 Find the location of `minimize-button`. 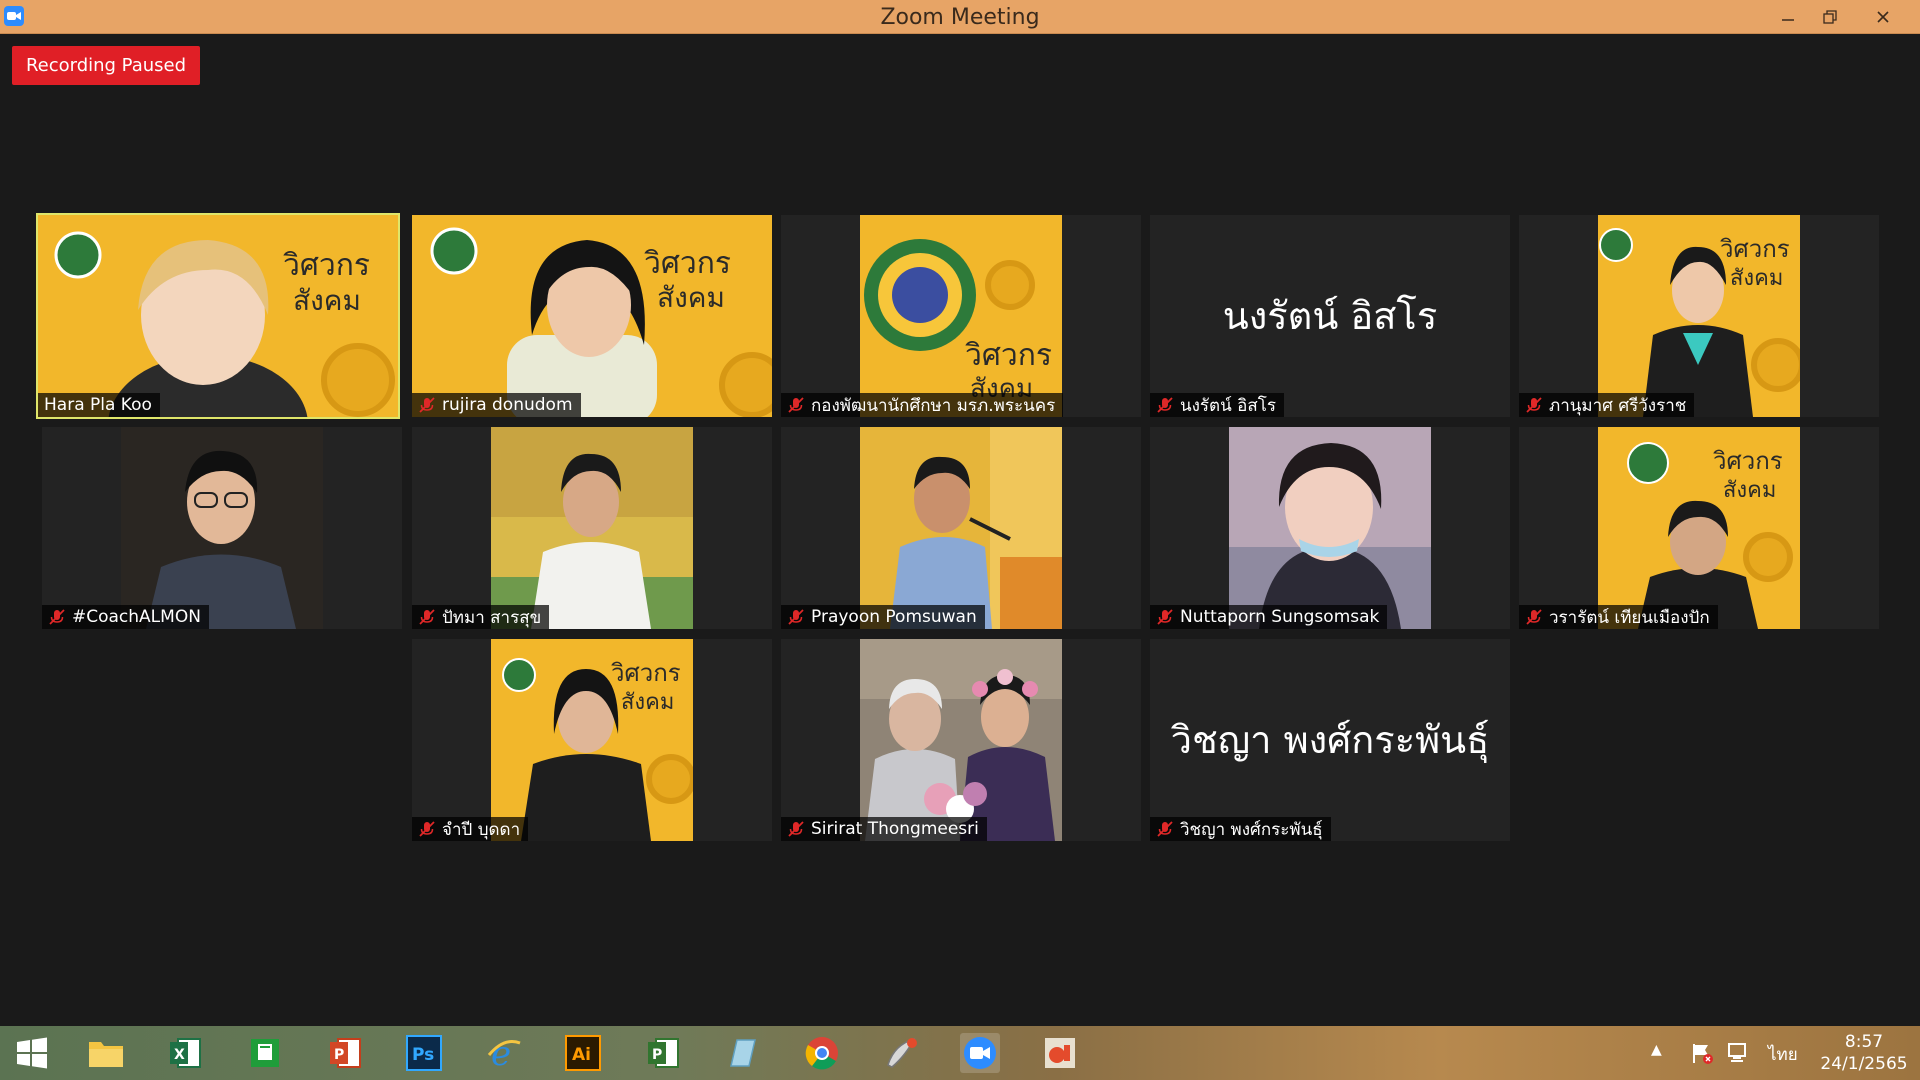

minimize-button is located at coordinates (1788, 16).